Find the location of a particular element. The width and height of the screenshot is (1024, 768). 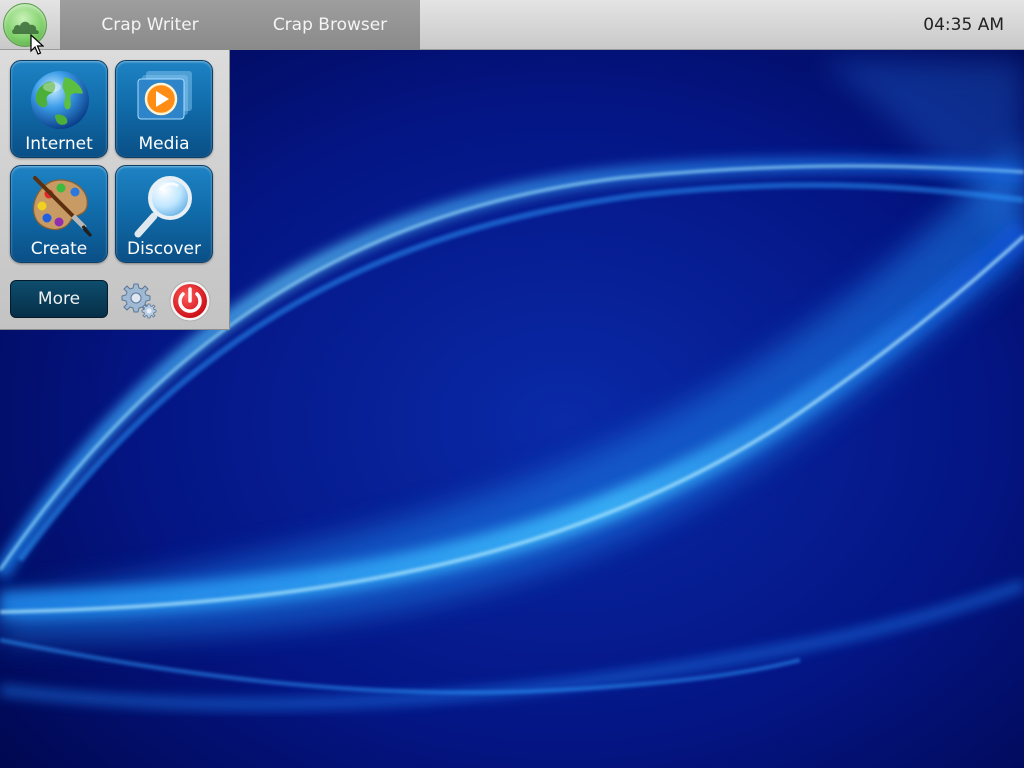

more-button: More is located at coordinates (59, 299).